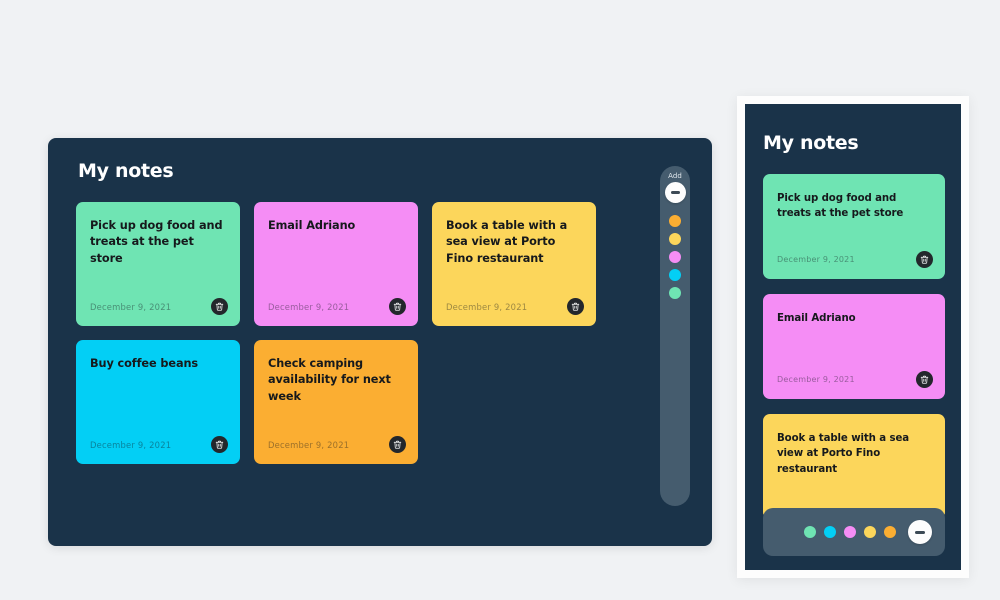 This screenshot has width=1000, height=600. I want to click on color-swatch-yellow, so click(675, 239).